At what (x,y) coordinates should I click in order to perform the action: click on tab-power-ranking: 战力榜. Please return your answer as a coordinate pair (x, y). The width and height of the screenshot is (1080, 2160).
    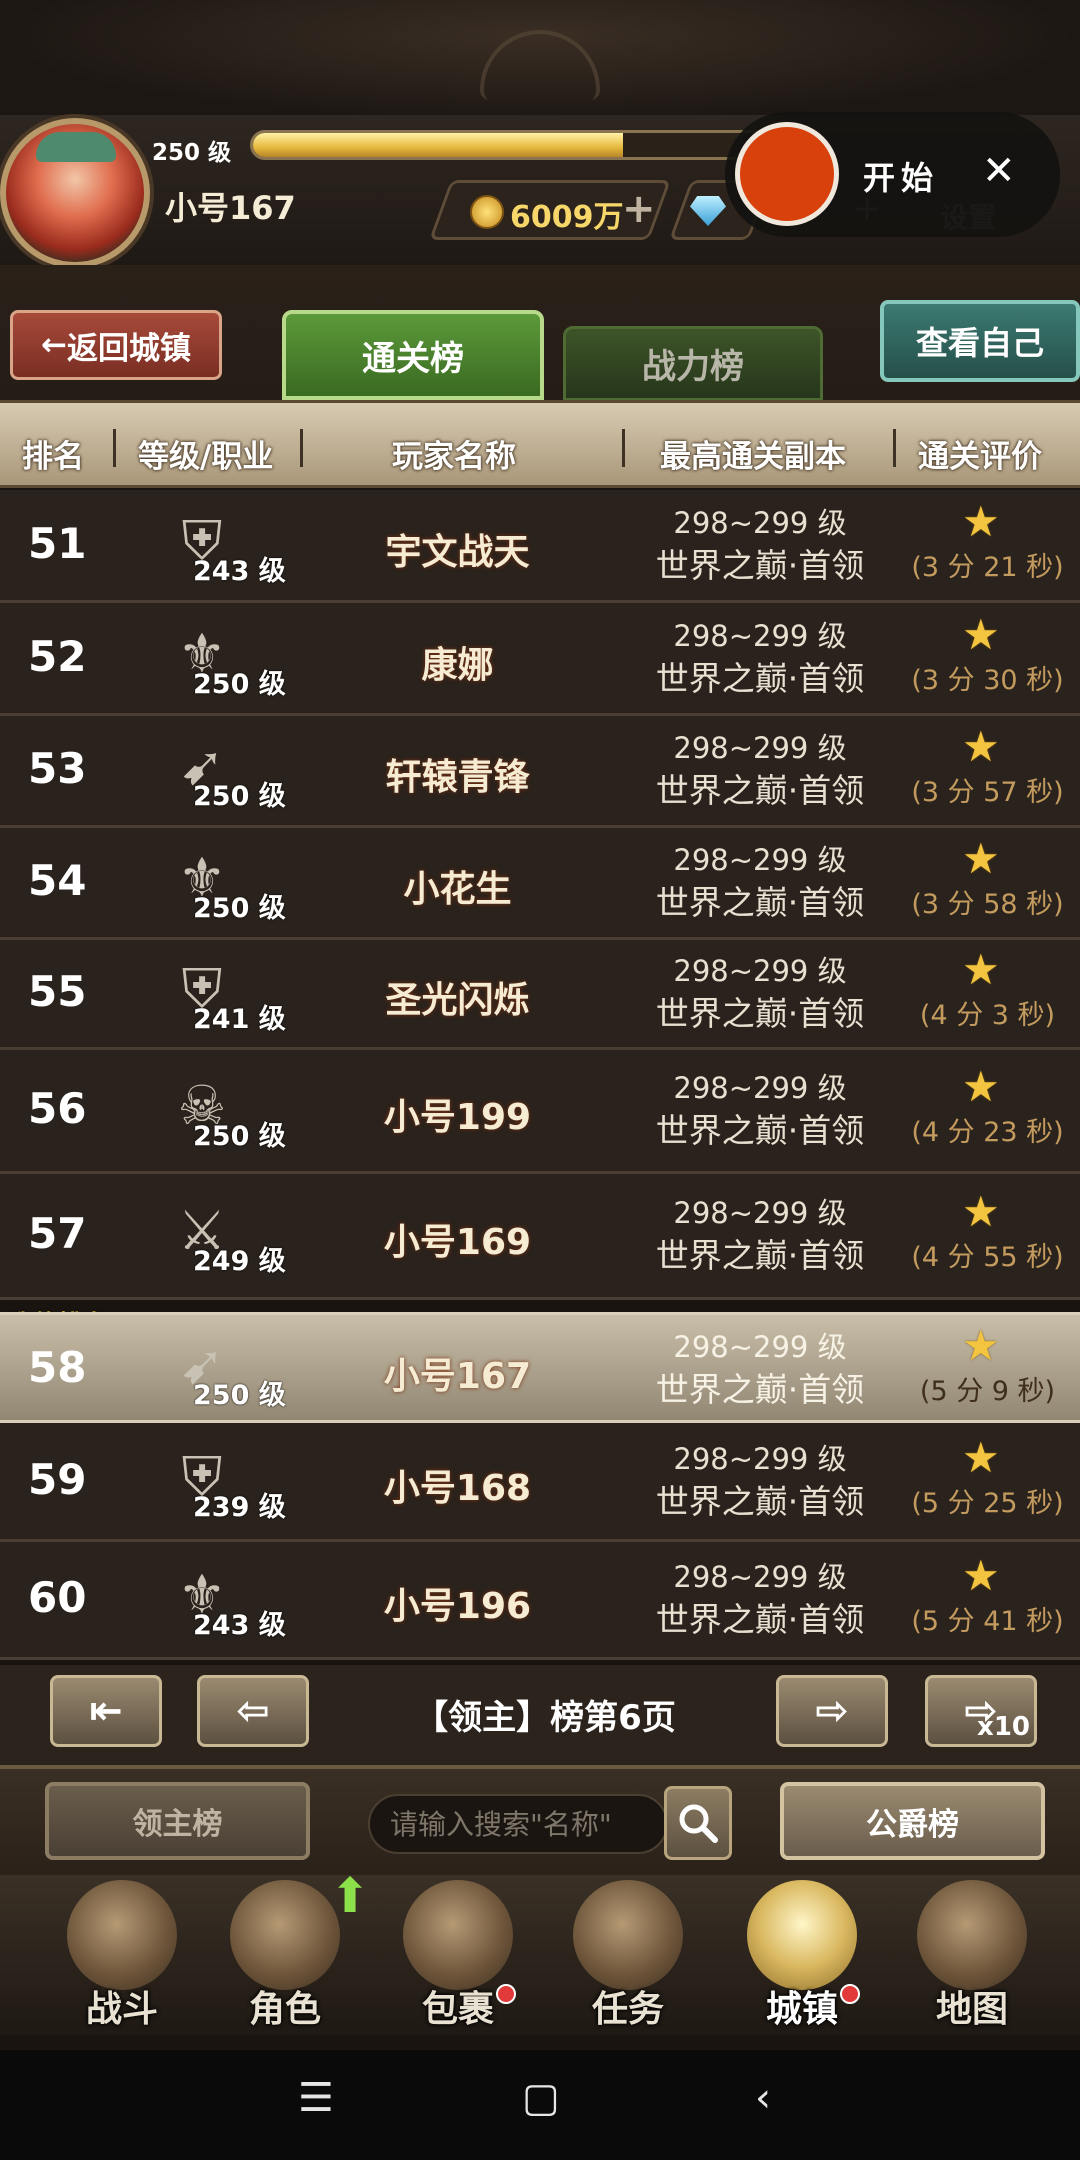
    Looking at the image, I should click on (693, 363).